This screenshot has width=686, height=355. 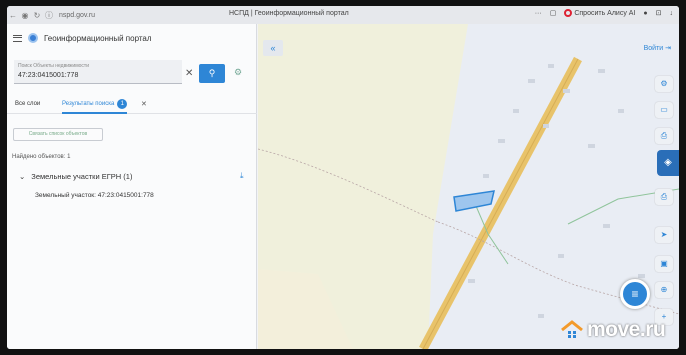 I want to click on chat-button: ≡, so click(x=635, y=294).